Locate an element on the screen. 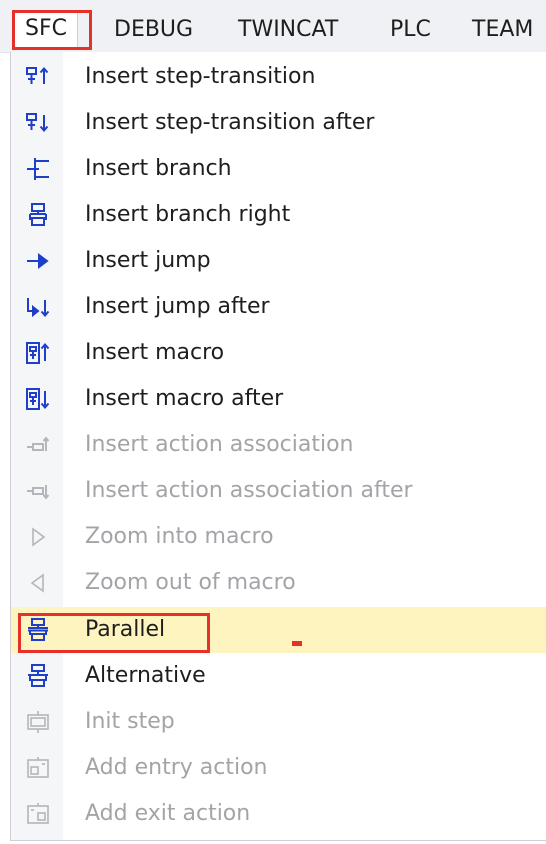 This screenshot has height=844, width=546. menu-item-label: Insert action association is located at coordinates (219, 444).